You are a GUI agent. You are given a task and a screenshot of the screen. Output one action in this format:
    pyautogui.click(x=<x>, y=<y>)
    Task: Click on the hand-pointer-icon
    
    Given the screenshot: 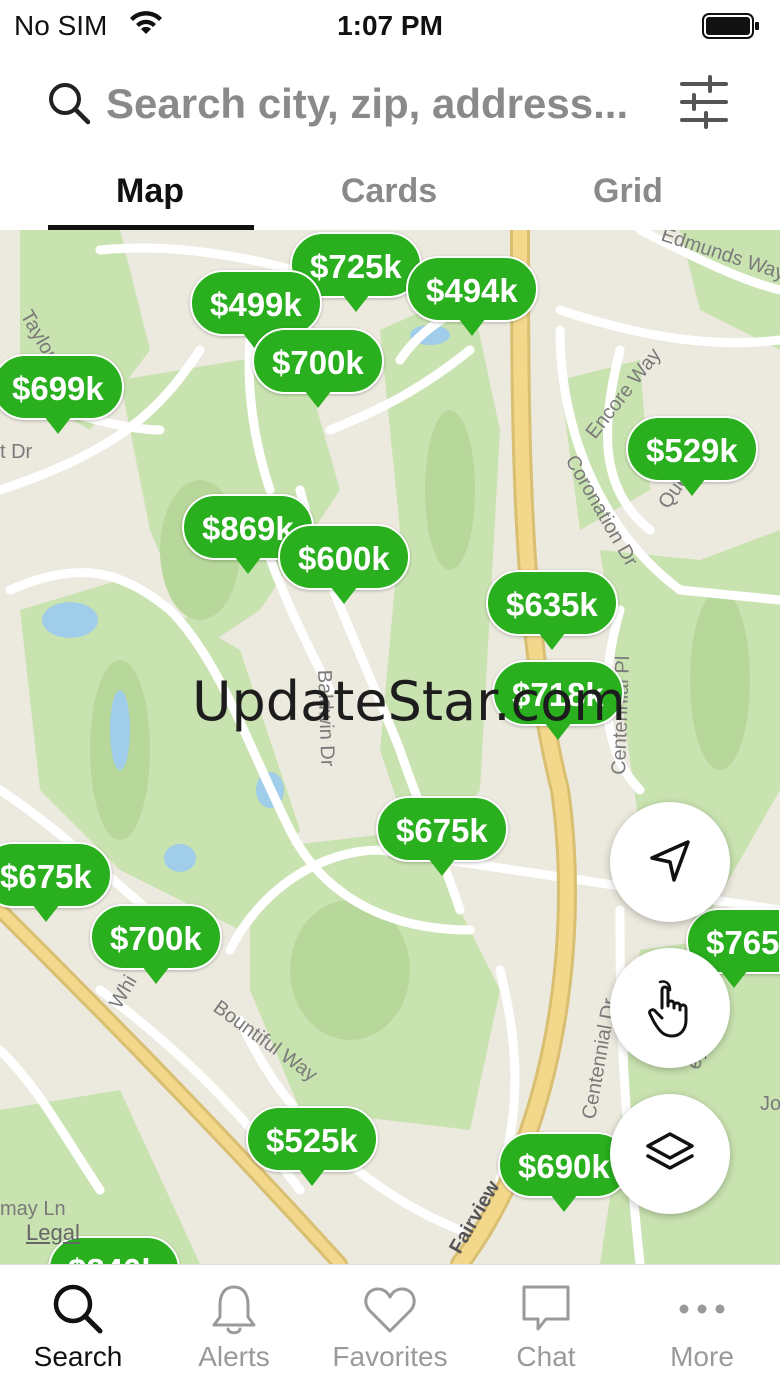 What is the action you would take?
    pyautogui.click(x=668, y=1009)
    